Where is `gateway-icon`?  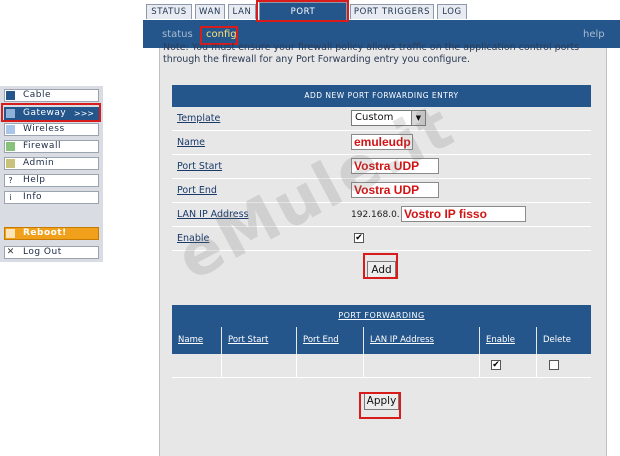 gateway-icon is located at coordinates (10, 113).